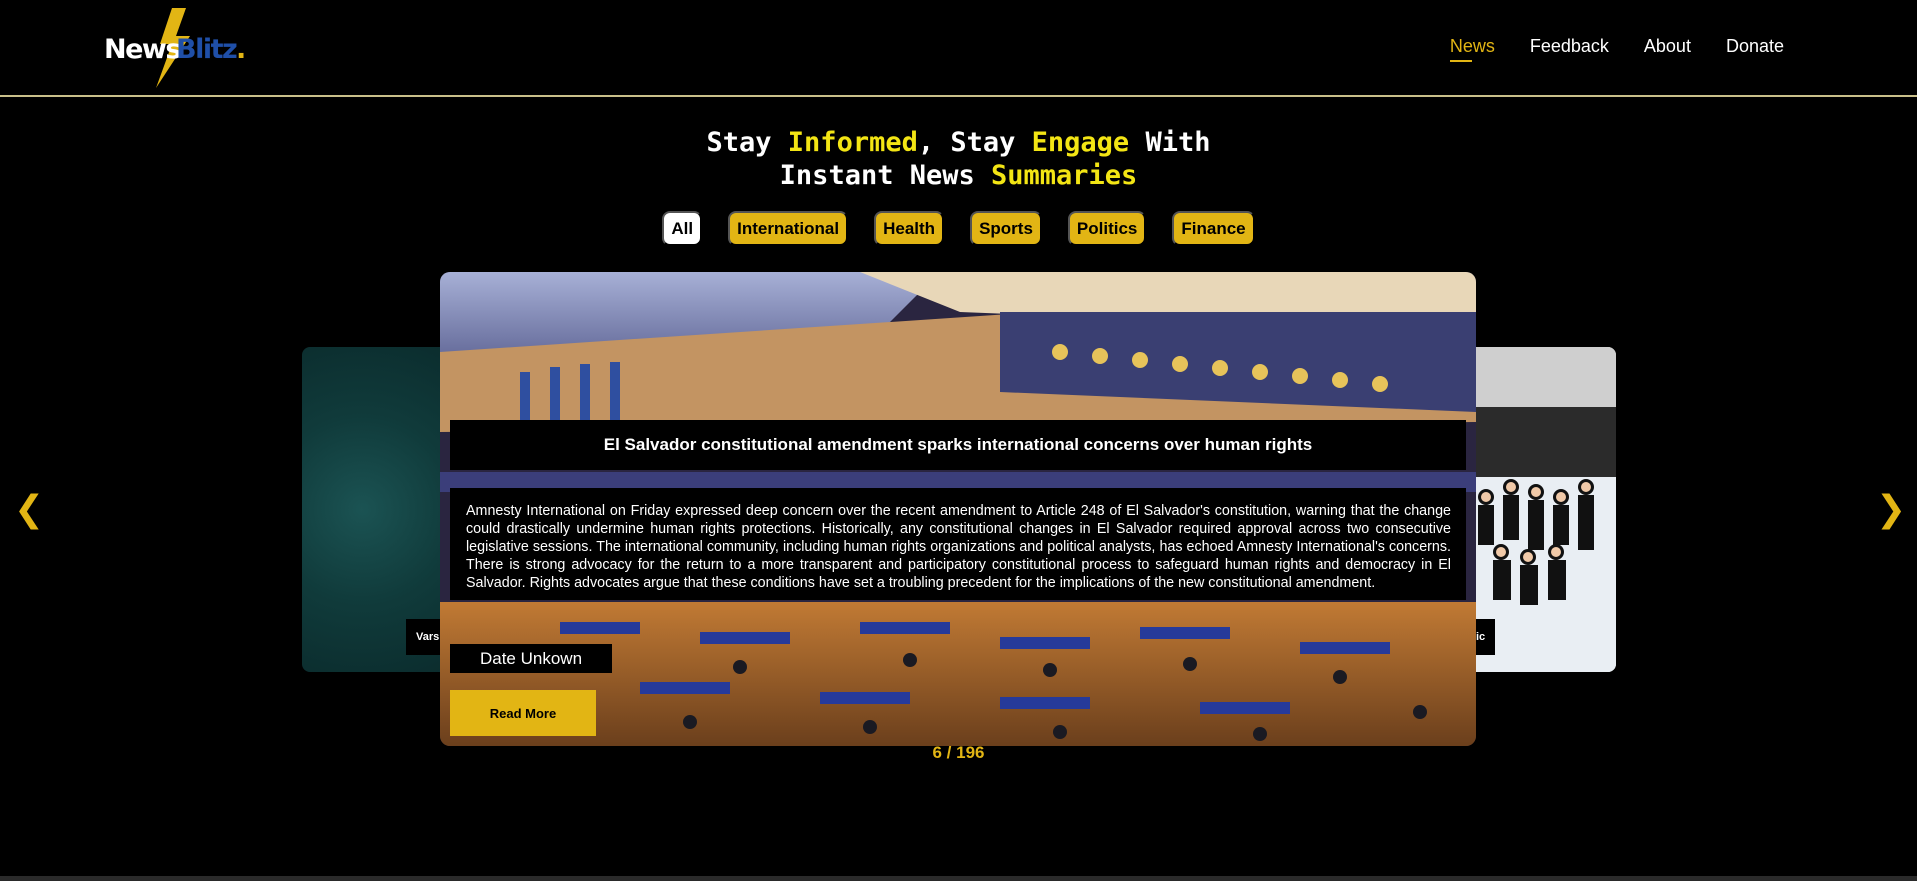  Describe the element at coordinates (909, 228) in the screenshot. I see `category-health-button: Health` at that location.